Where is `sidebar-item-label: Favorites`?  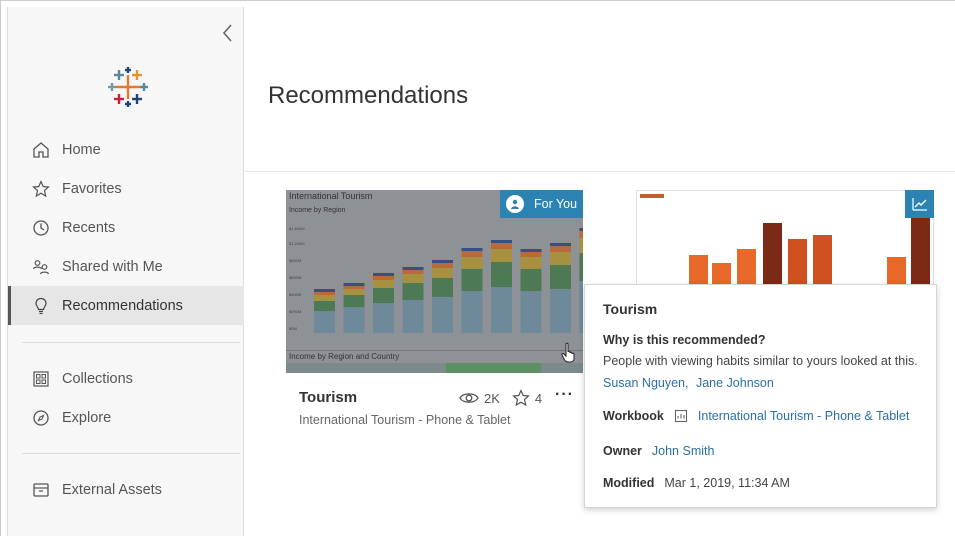 sidebar-item-label: Favorites is located at coordinates (92, 188).